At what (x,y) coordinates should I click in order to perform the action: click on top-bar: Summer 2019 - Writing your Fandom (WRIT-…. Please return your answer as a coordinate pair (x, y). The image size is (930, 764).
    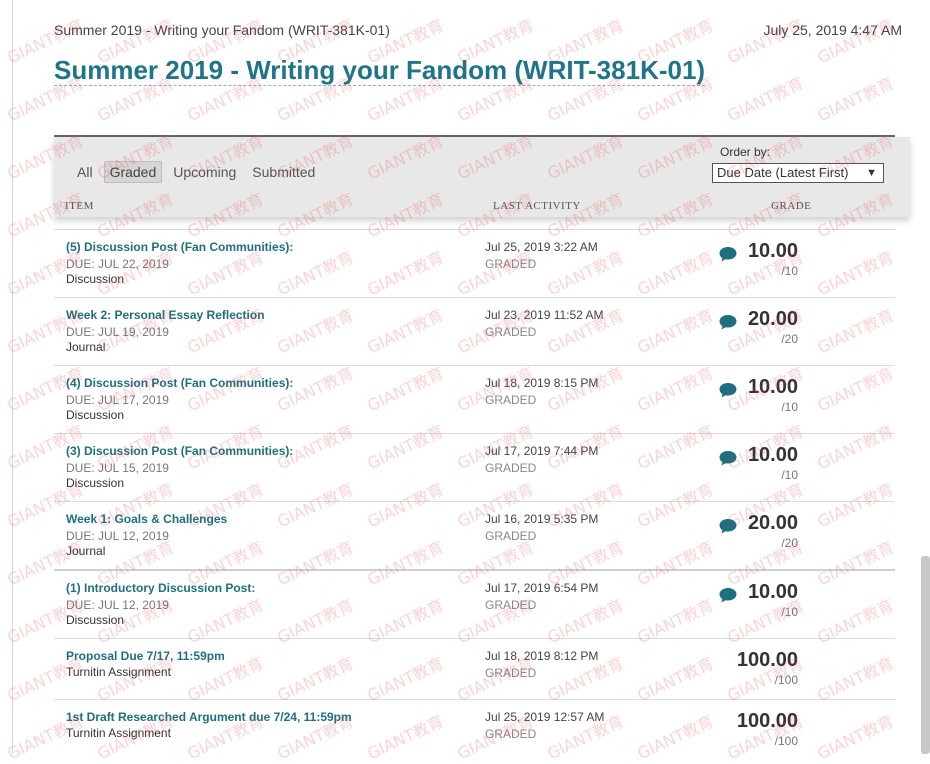
    Looking at the image, I should click on (478, 32).